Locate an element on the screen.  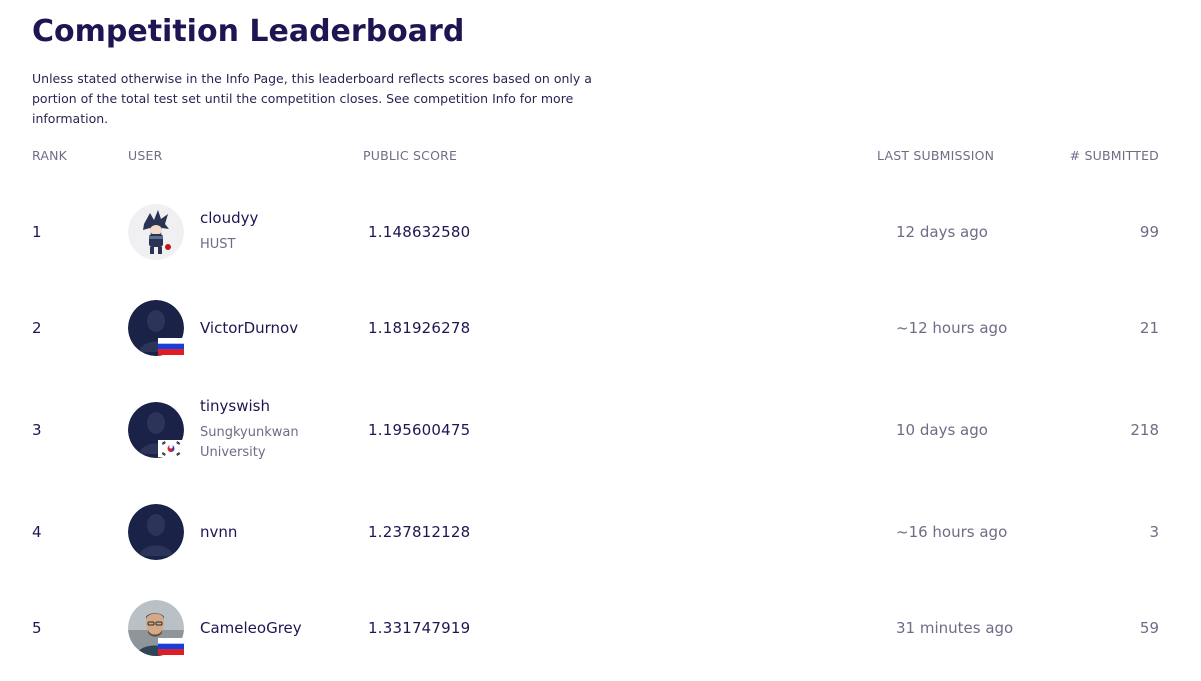
submission-count: 99 is located at coordinates (1149, 232).